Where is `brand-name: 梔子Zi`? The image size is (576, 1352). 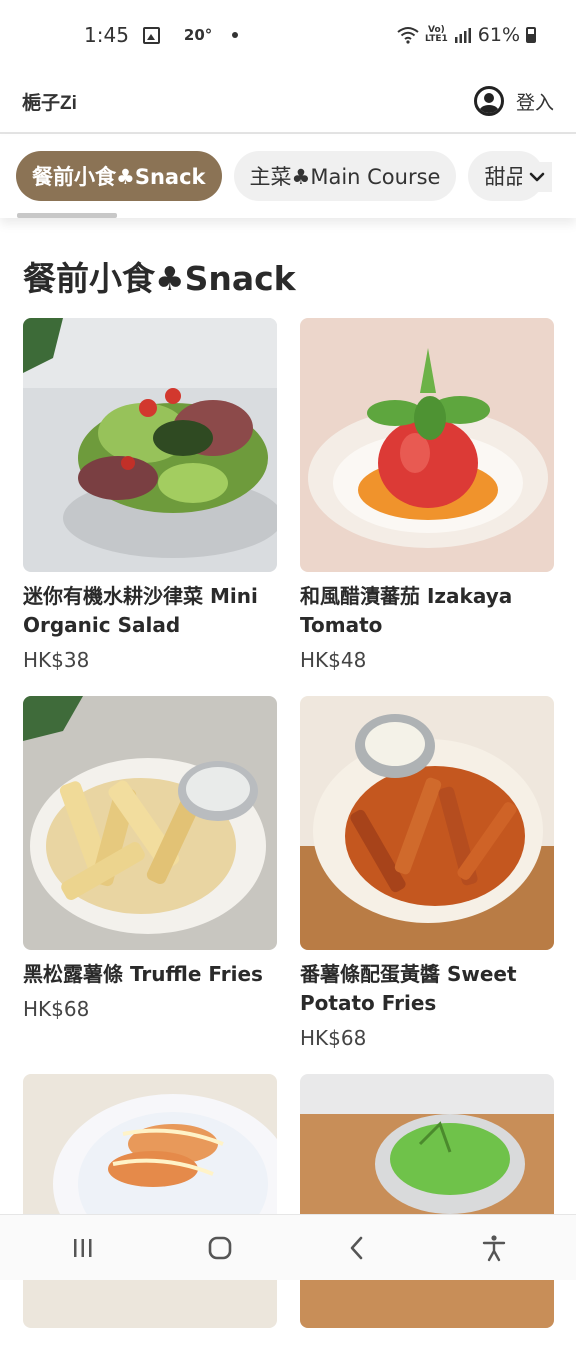
brand-name: 梔子Zi is located at coordinates (49, 101).